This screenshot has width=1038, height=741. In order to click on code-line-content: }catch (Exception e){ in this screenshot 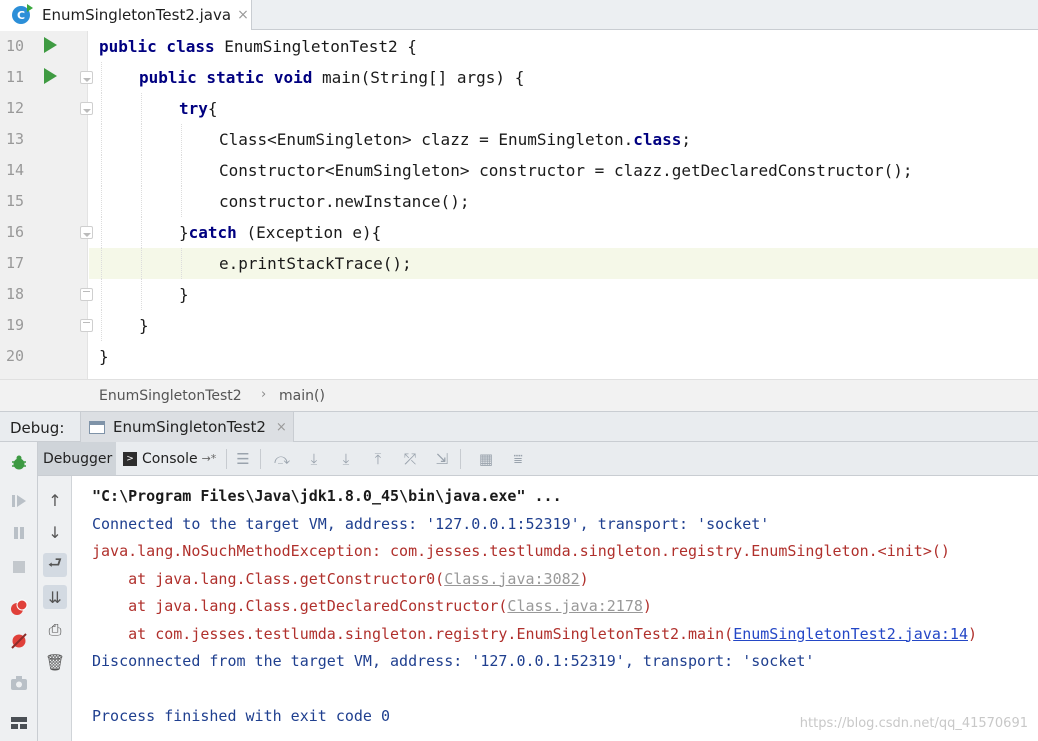, I will do `click(563, 232)`.